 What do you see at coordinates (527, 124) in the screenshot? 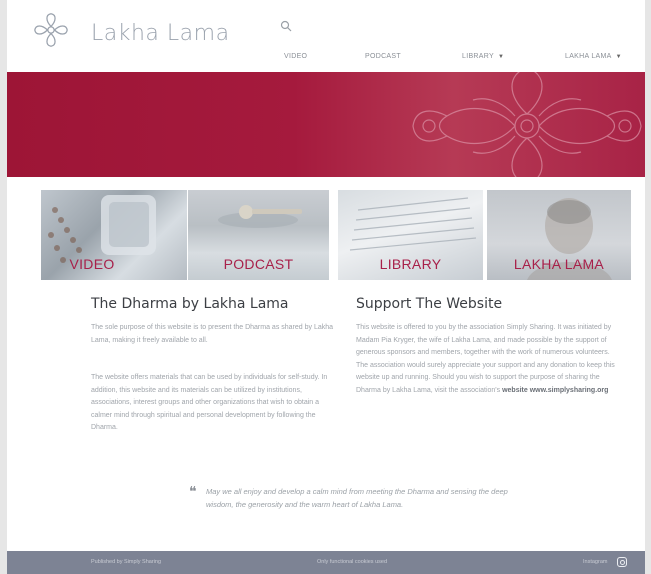
I see `endless-knot-ornament-icon` at bounding box center [527, 124].